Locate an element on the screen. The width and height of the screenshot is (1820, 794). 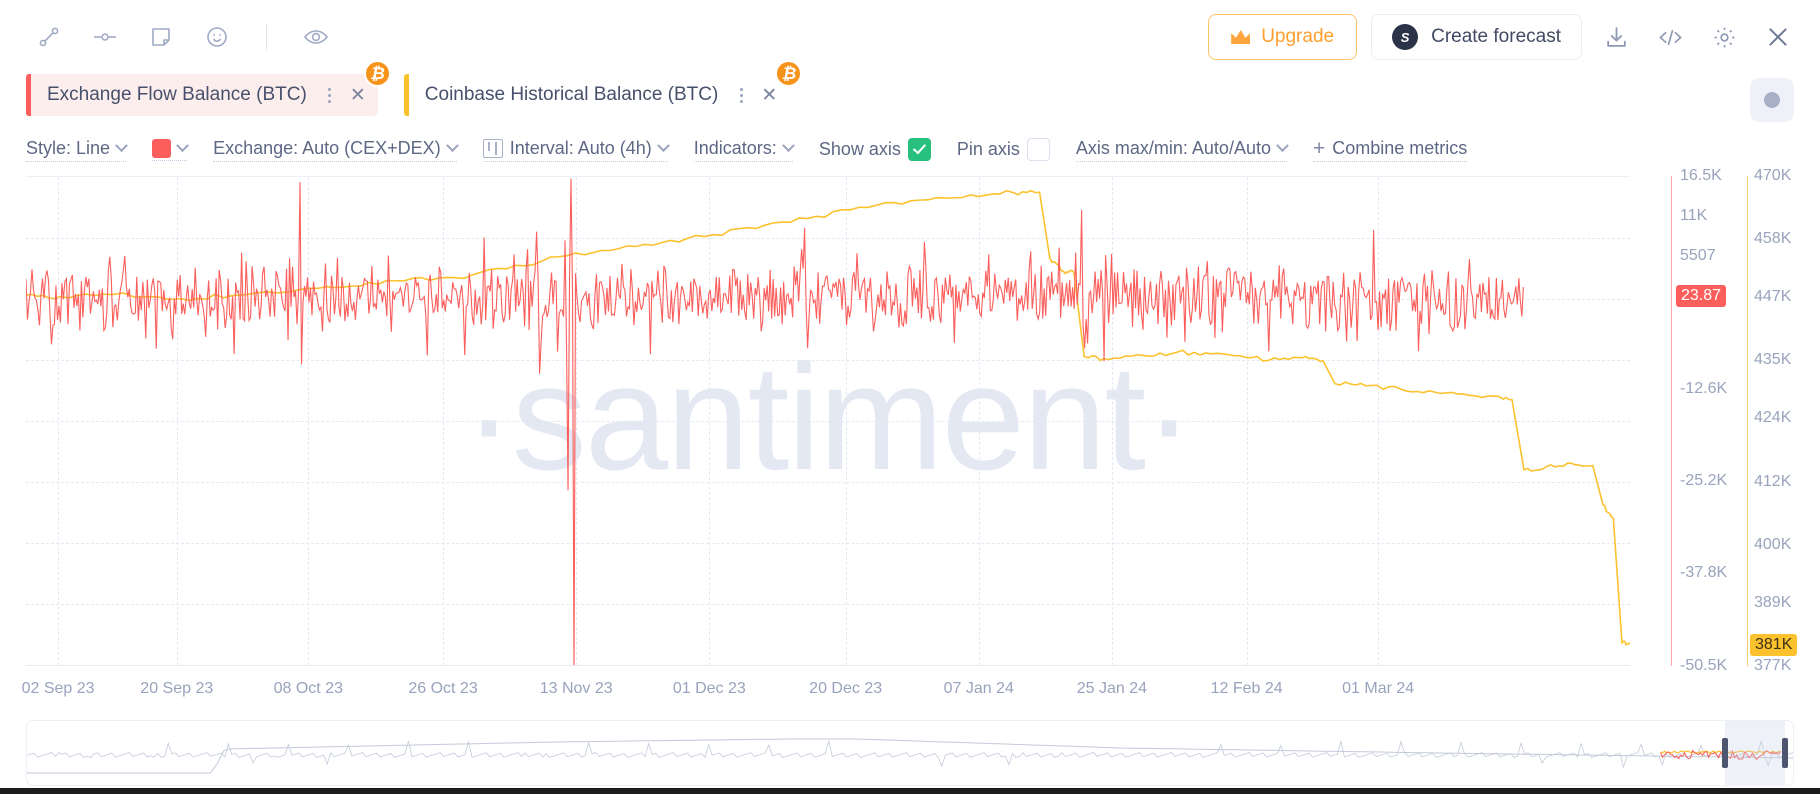
style-label: Style: Line is located at coordinates (68, 148).